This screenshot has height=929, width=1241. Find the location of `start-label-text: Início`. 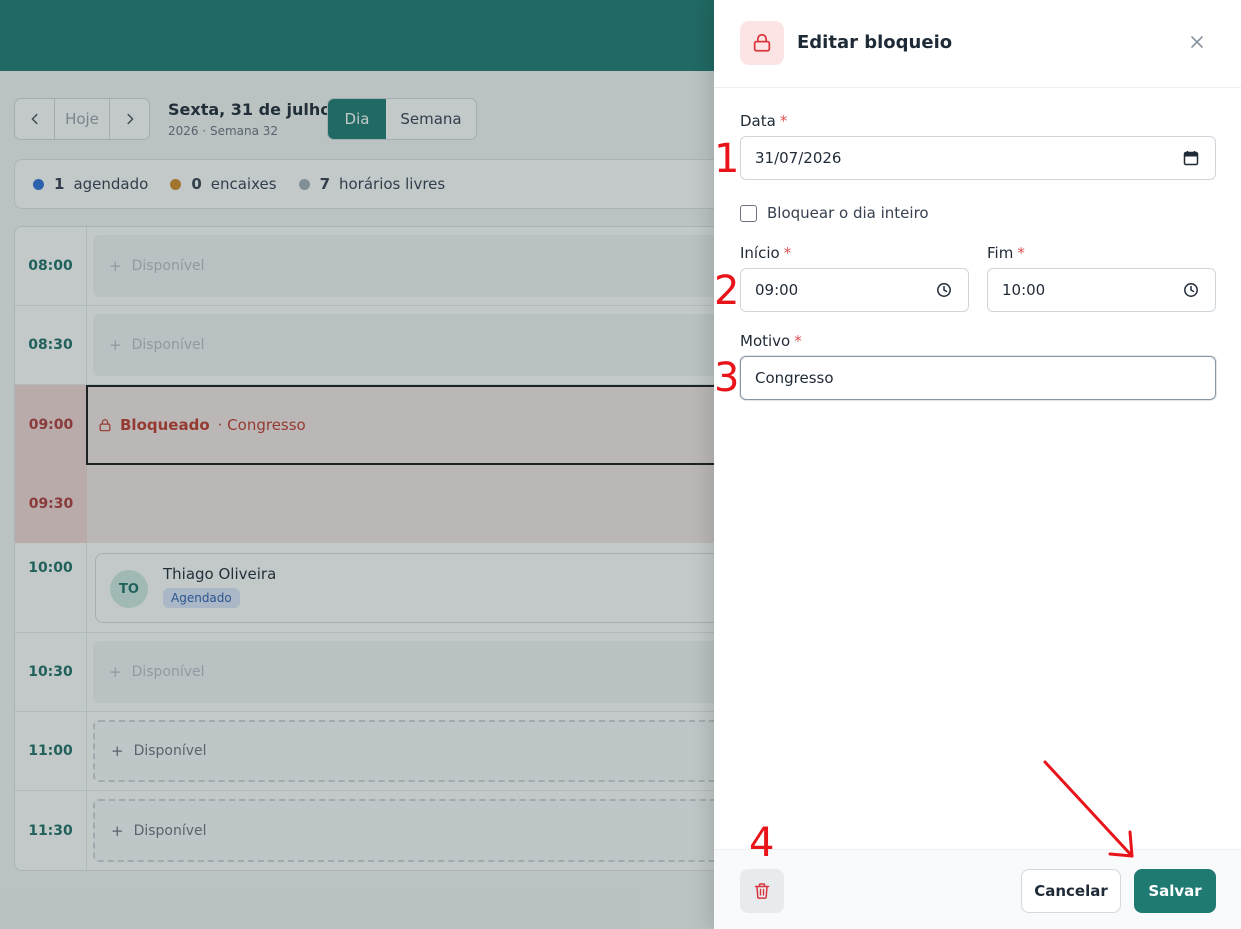

start-label-text: Início is located at coordinates (760, 253).